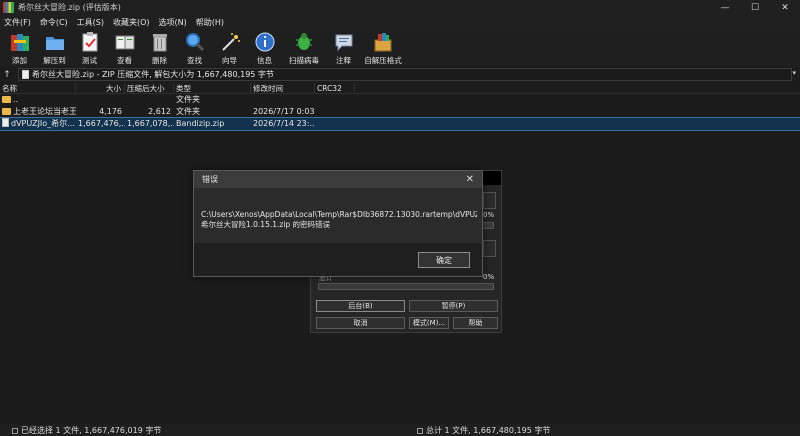 The image size is (800, 436). Describe the element at coordinates (470, 179) in the screenshot. I see `close-icon: ✕` at that location.